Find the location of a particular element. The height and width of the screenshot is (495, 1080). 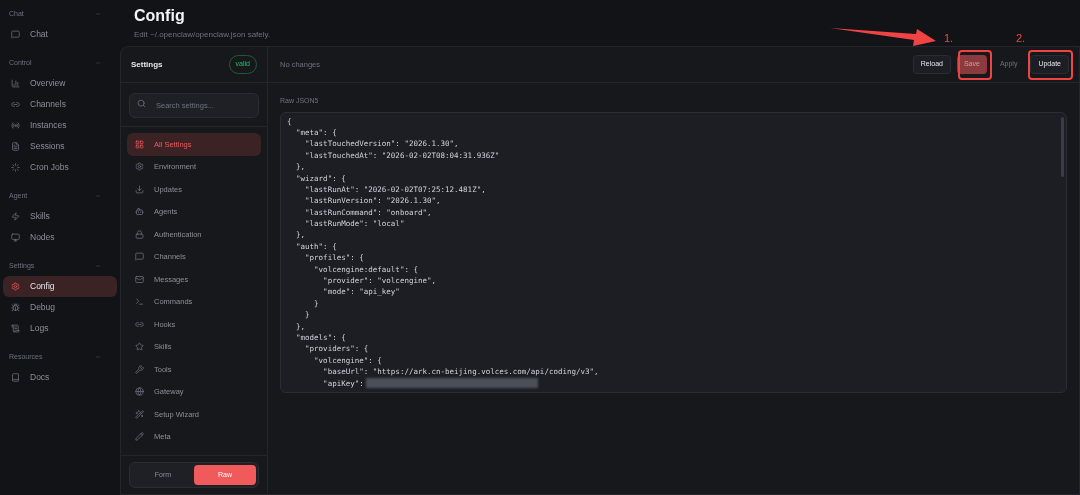

page-subtitle: Edit ~/.openclaw/openclaw.json safely. is located at coordinates (202, 35).